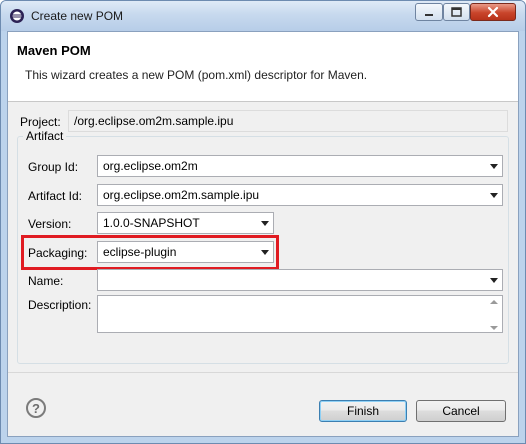  I want to click on window-title: Create new POM, so click(77, 16).